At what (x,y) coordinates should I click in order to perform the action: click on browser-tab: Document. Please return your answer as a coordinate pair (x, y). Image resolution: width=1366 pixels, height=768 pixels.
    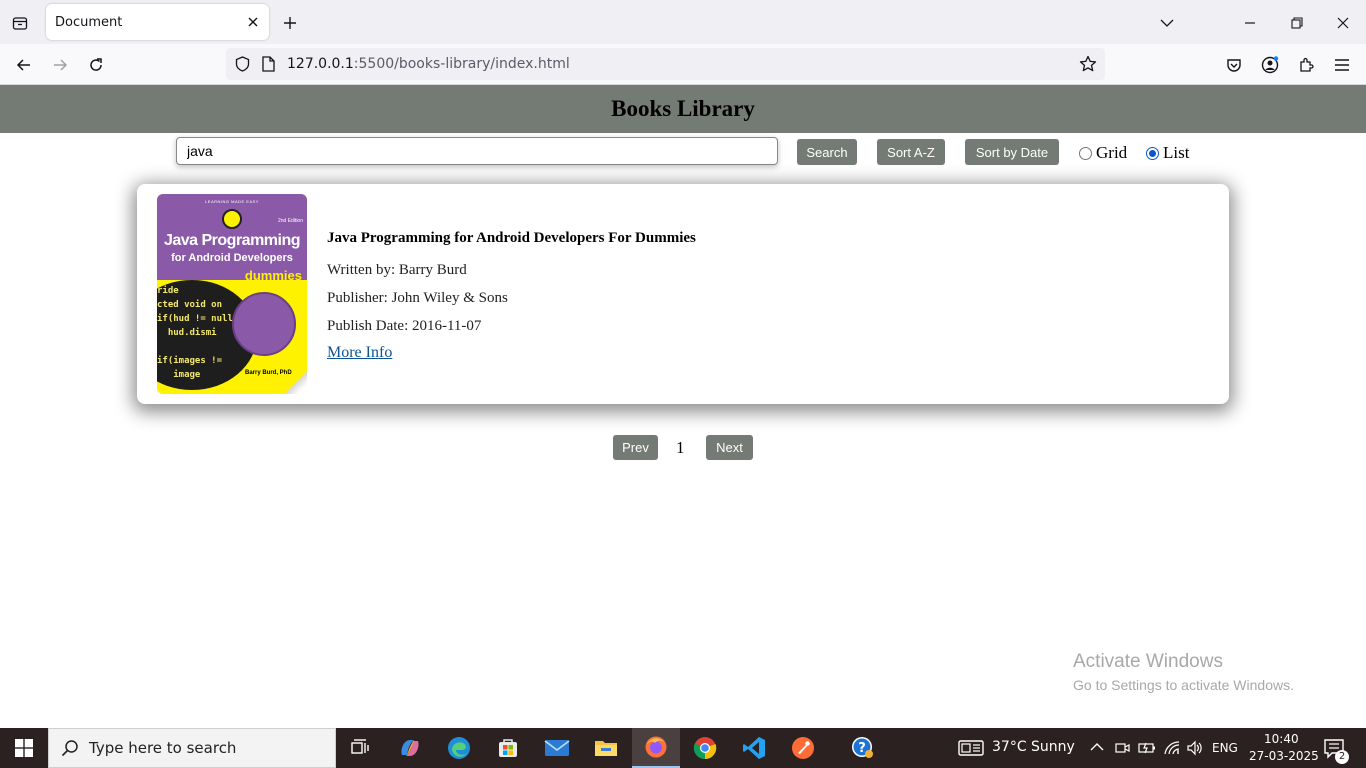
    Looking at the image, I should click on (157, 22).